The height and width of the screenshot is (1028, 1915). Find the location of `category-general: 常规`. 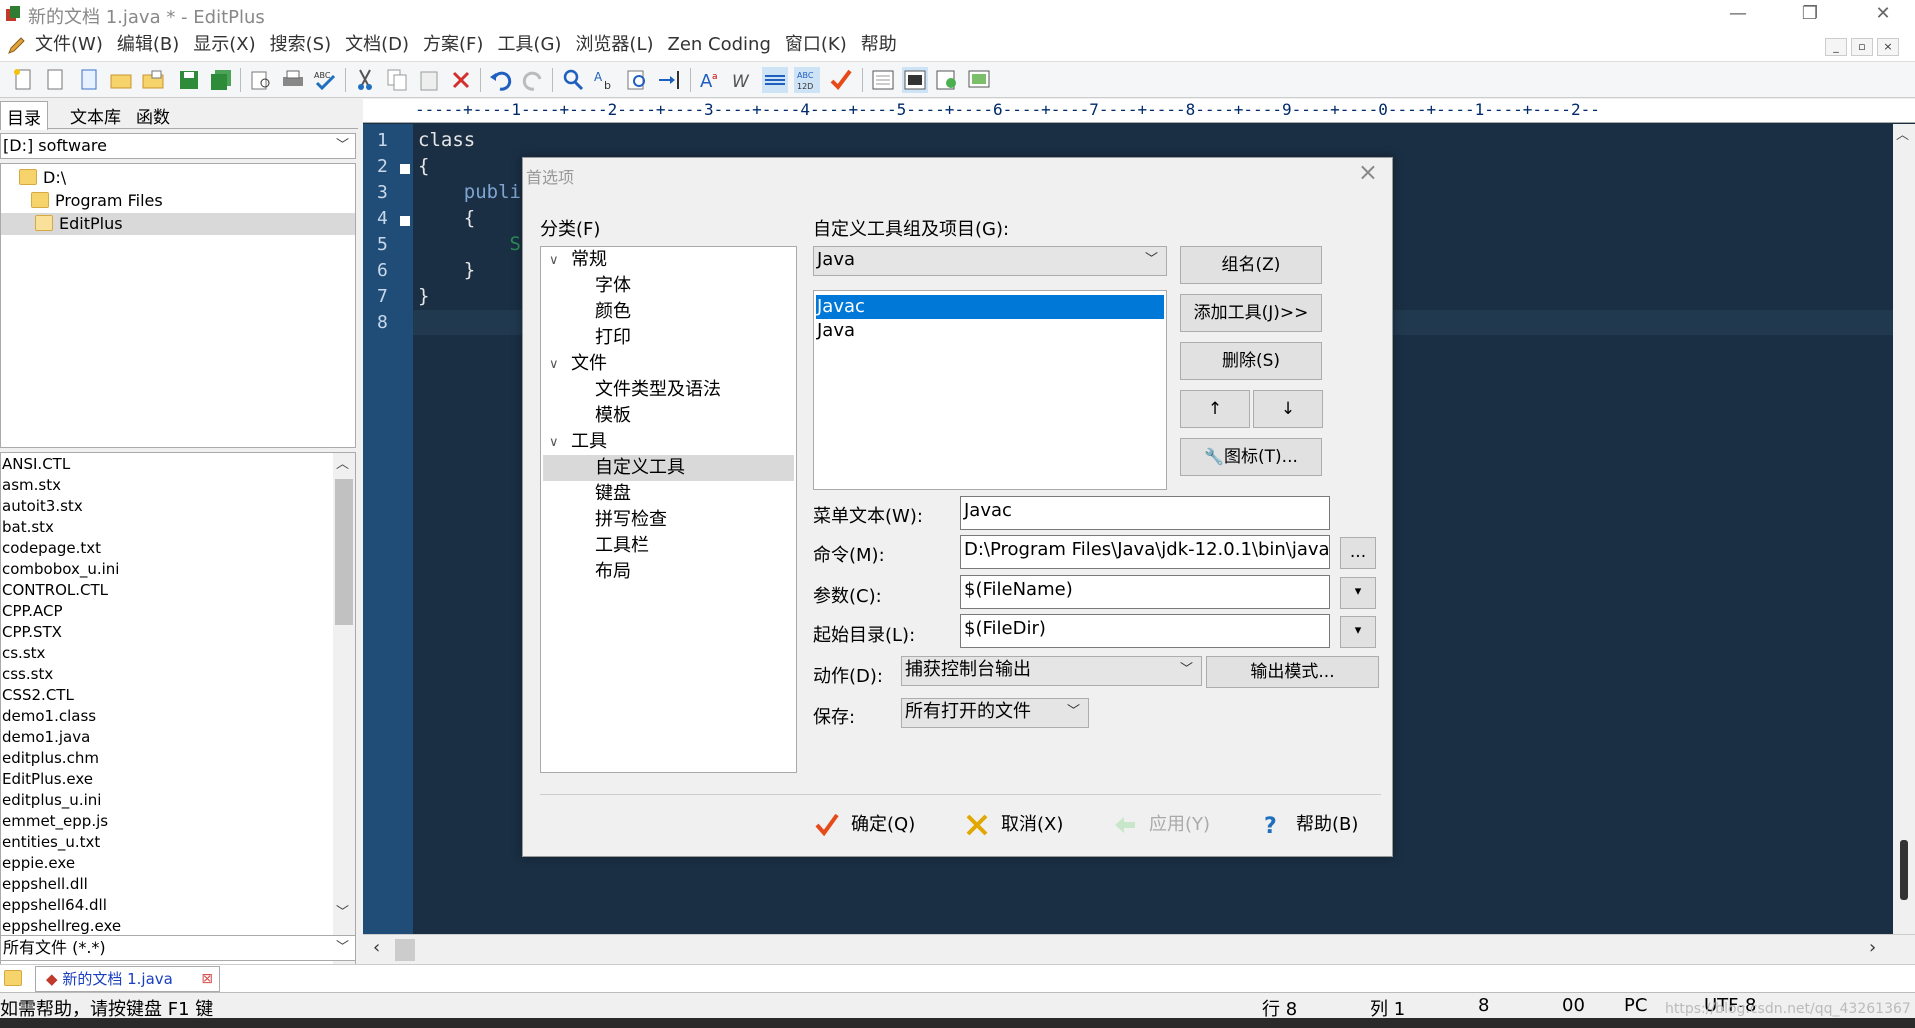

category-general: 常规 is located at coordinates (589, 260).